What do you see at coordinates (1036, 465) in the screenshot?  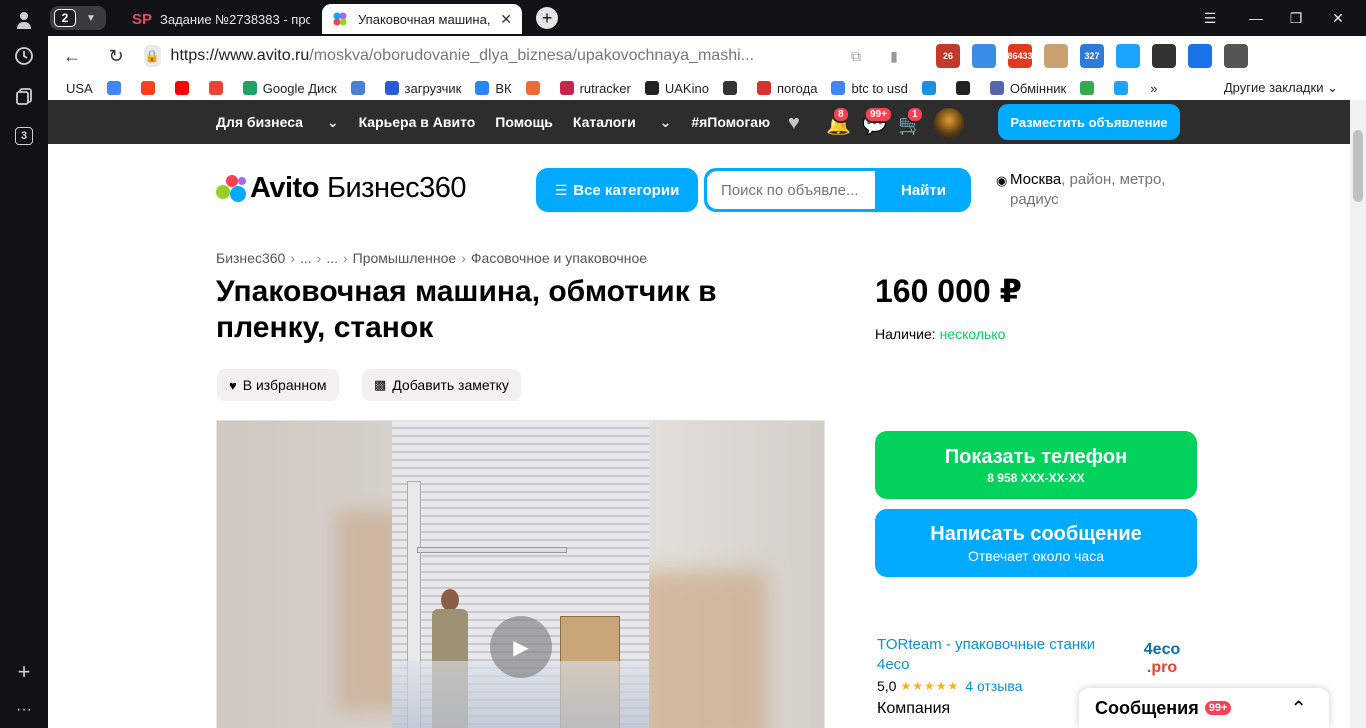 I see `show-phone-button: Показать телефон 8 958 XXX-XX-XX` at bounding box center [1036, 465].